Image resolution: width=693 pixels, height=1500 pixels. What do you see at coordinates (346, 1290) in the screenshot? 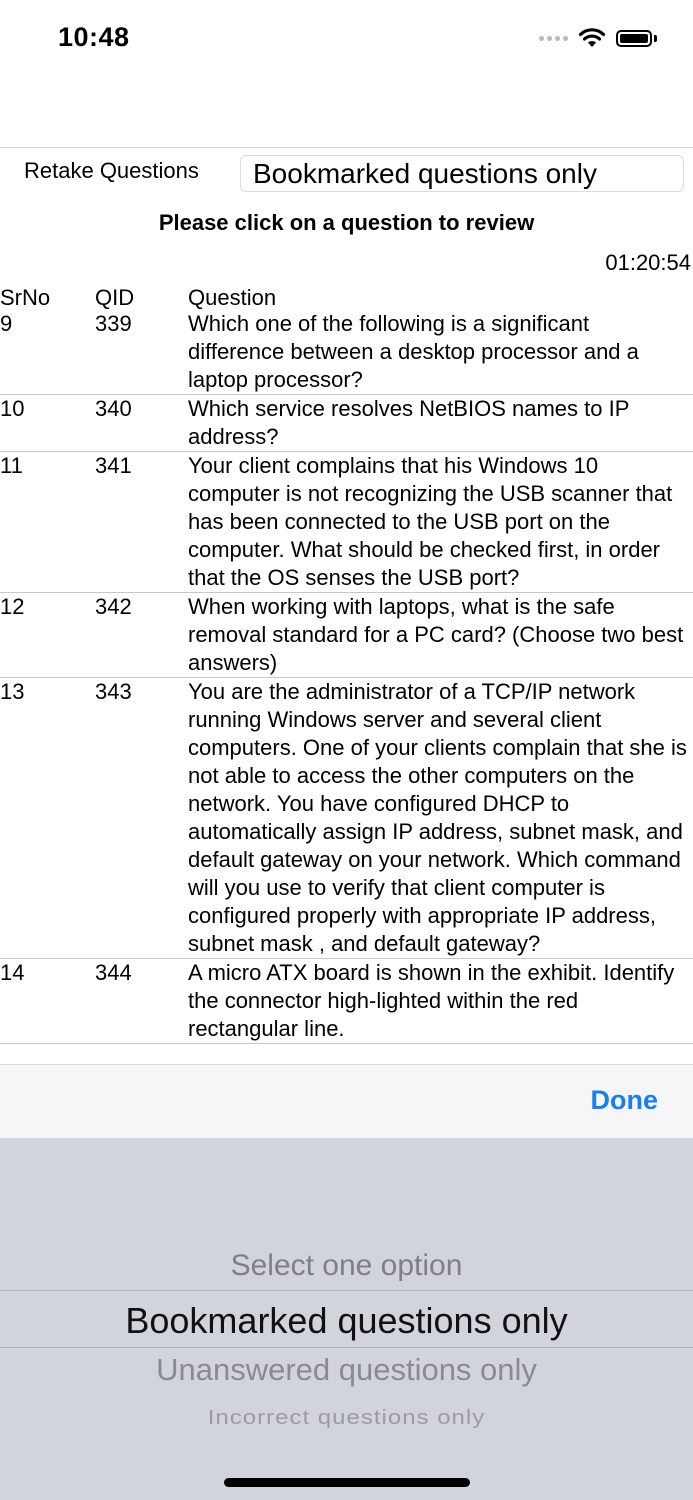
I see `picker-selection-top-line` at bounding box center [346, 1290].